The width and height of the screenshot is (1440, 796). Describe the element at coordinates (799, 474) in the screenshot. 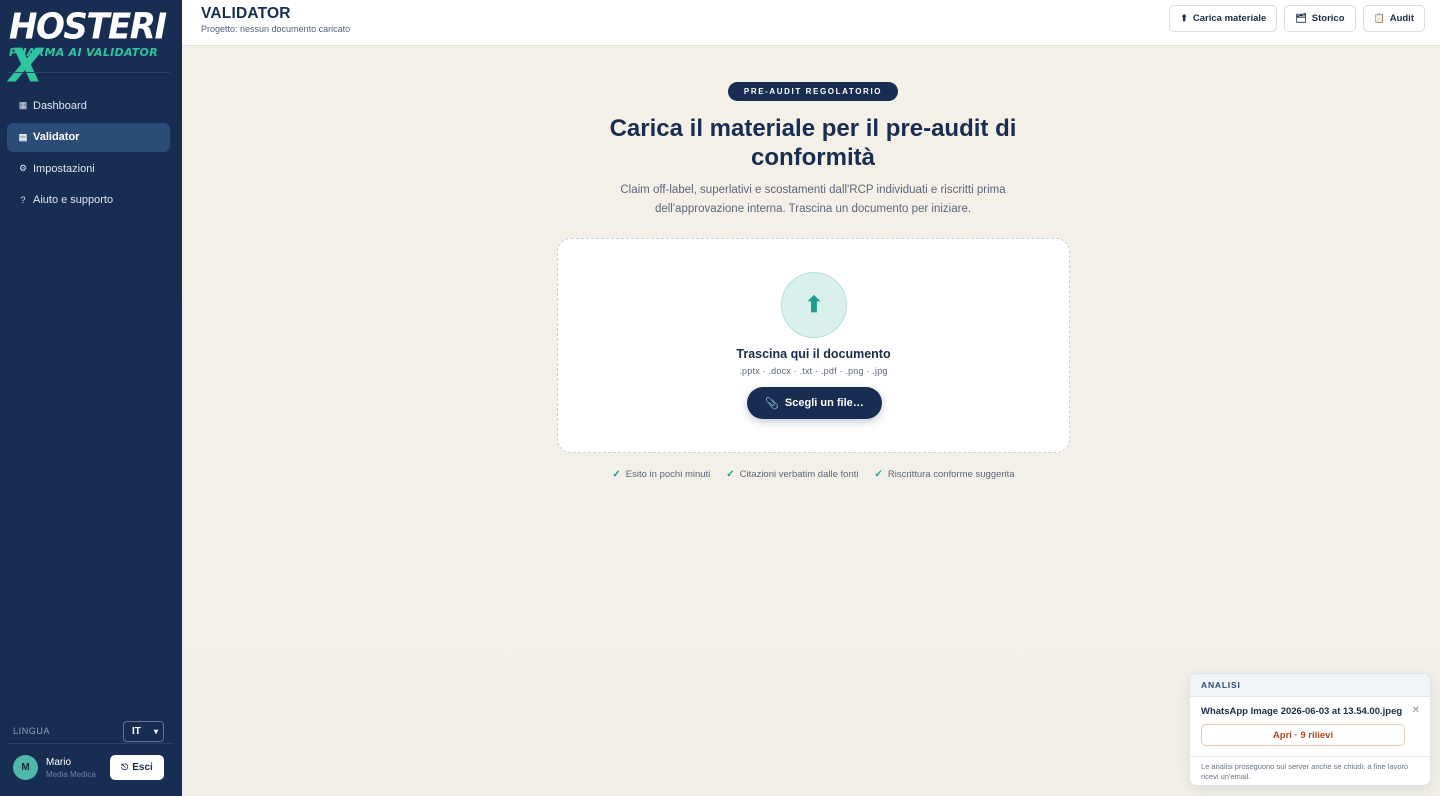

I see `feature-label: Citazioni verbatim dalle fonti` at that location.